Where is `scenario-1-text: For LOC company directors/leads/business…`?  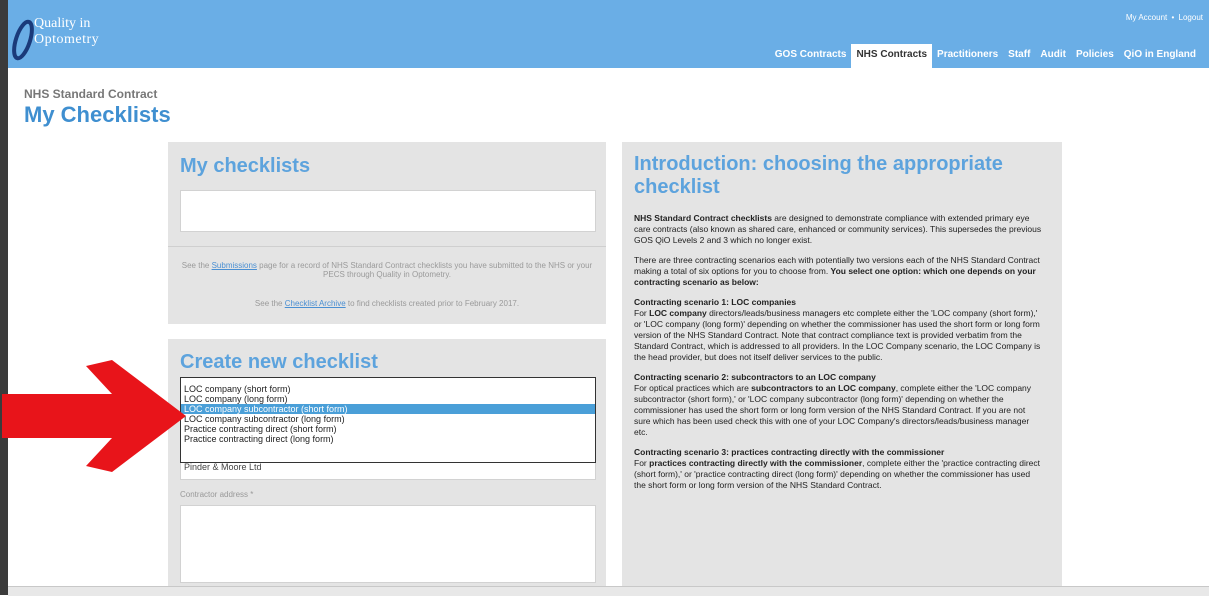 scenario-1-text: For LOC company directors/leads/business… is located at coordinates (837, 335).